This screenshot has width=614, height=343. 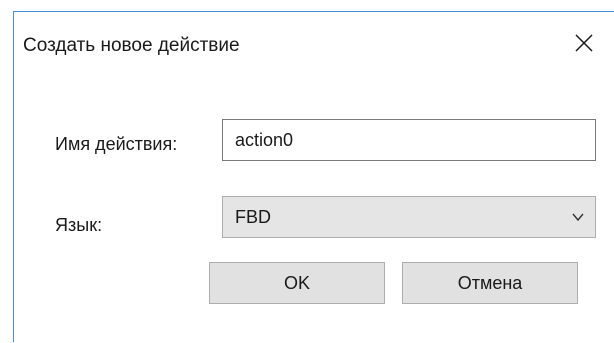 I want to click on dialog-title: Создать новое действие, so click(x=131, y=45).